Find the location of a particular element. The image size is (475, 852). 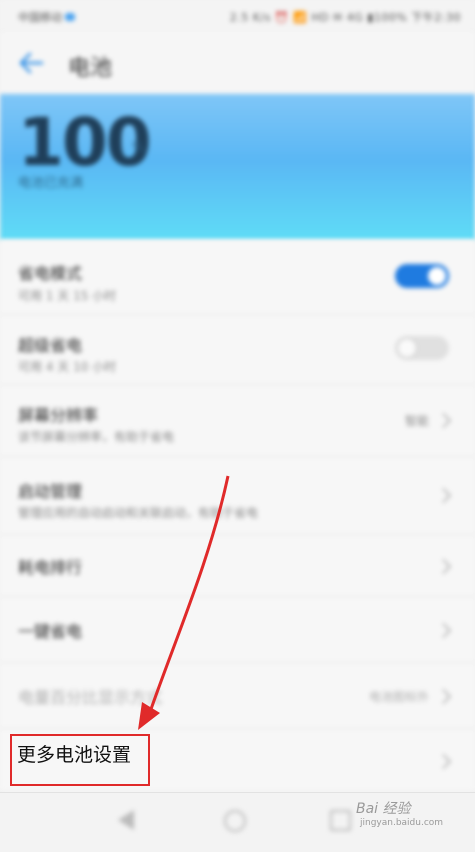

setting-ultra-saving: 超级省电 可用 4 天 10 小时 is located at coordinates (237, 349).